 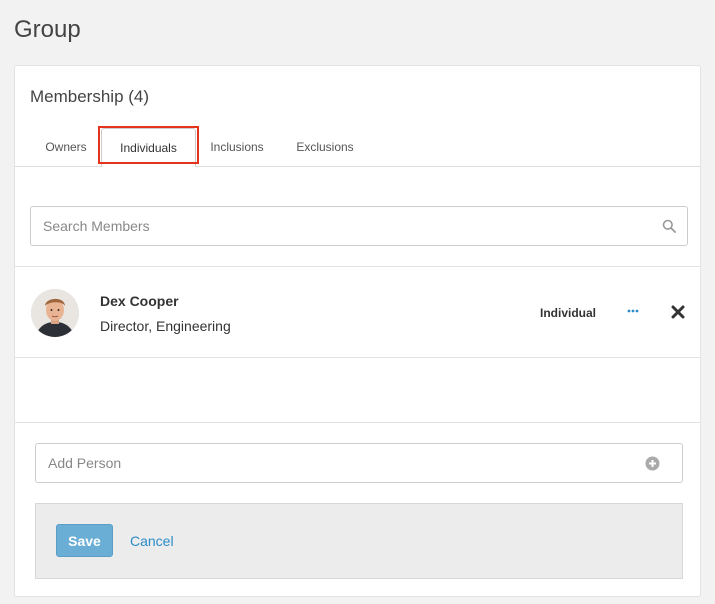 What do you see at coordinates (346, 226) in the screenshot?
I see `search-input` at bounding box center [346, 226].